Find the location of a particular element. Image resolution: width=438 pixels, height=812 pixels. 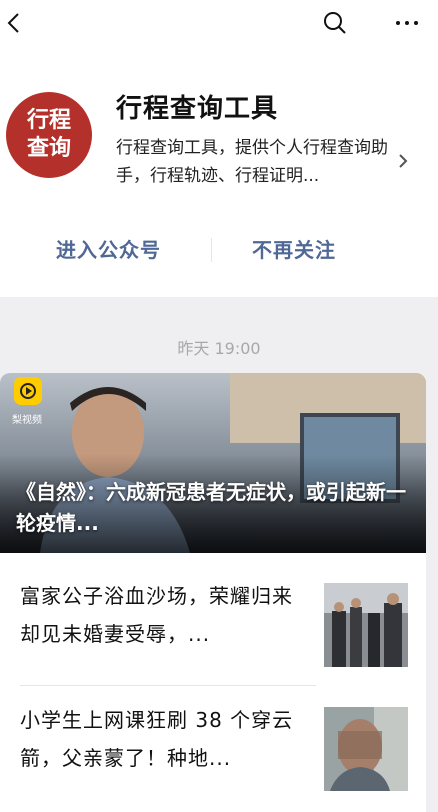

action-divider is located at coordinates (211, 250).